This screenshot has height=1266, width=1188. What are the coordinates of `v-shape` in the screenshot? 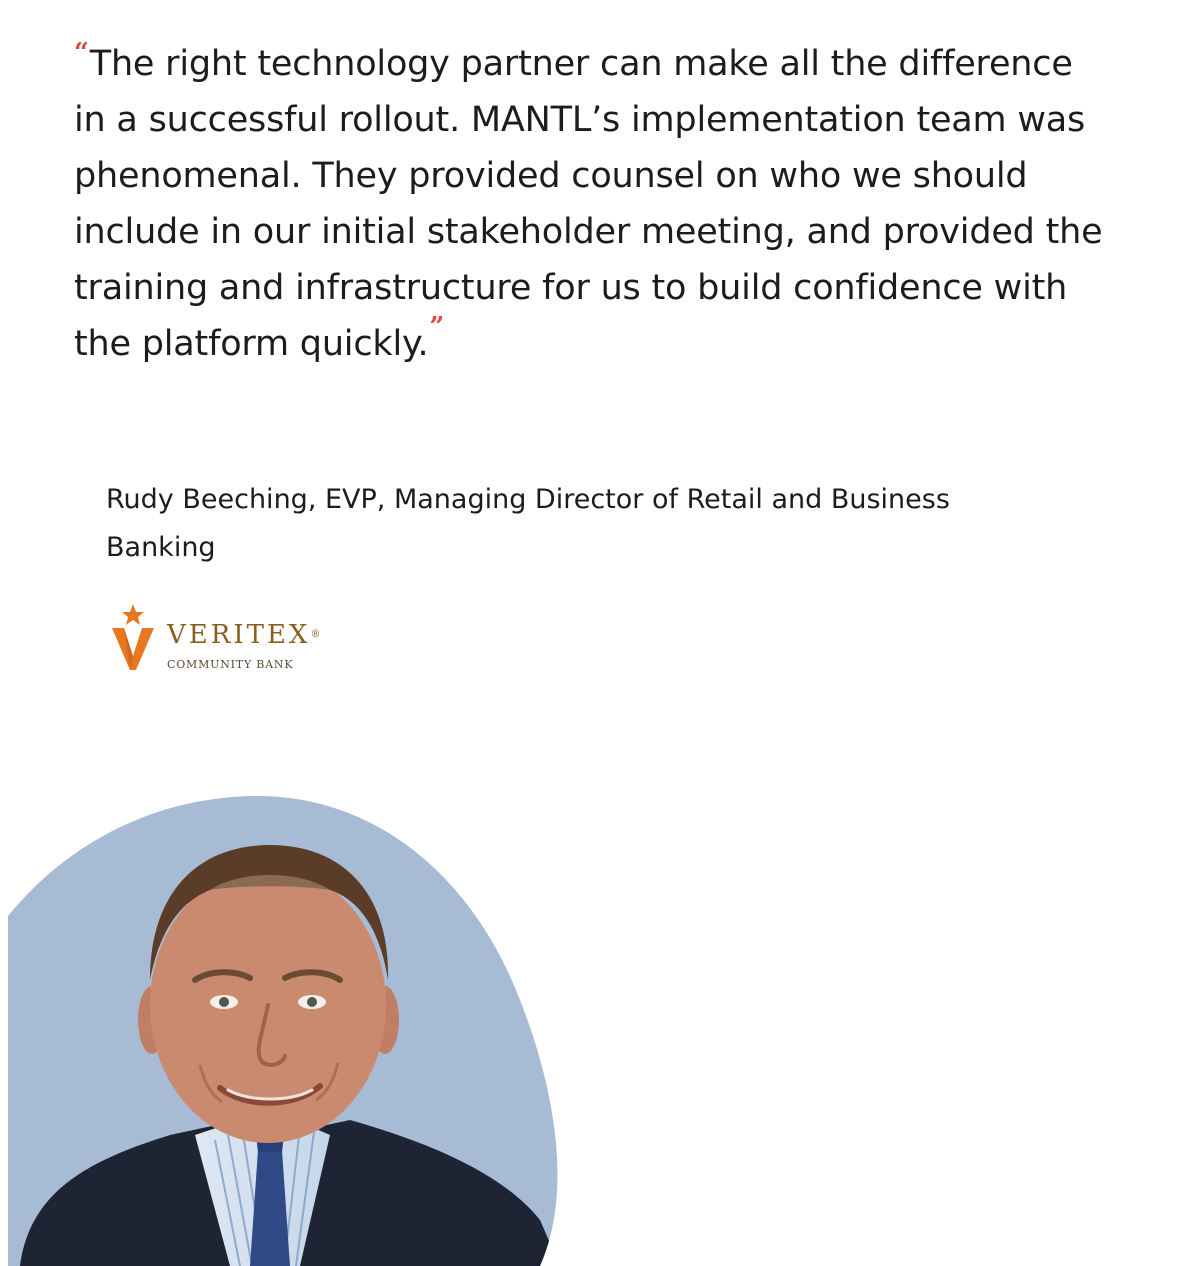 It's located at (133, 649).